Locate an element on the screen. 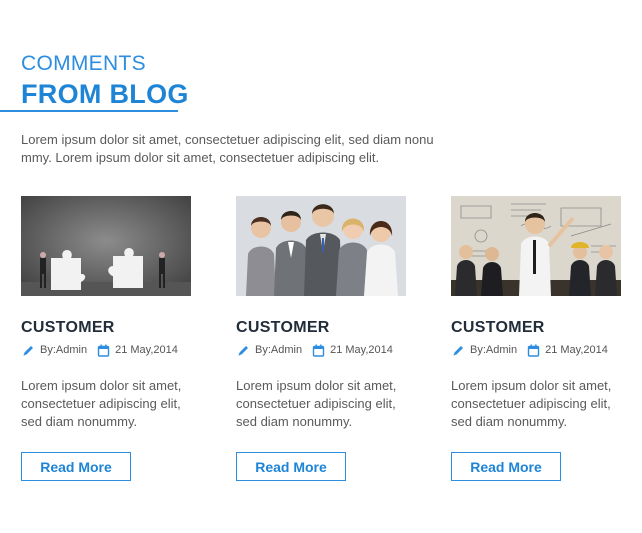 The height and width of the screenshot is (533, 642). section-subheading: COMMENTS is located at coordinates (83, 63).